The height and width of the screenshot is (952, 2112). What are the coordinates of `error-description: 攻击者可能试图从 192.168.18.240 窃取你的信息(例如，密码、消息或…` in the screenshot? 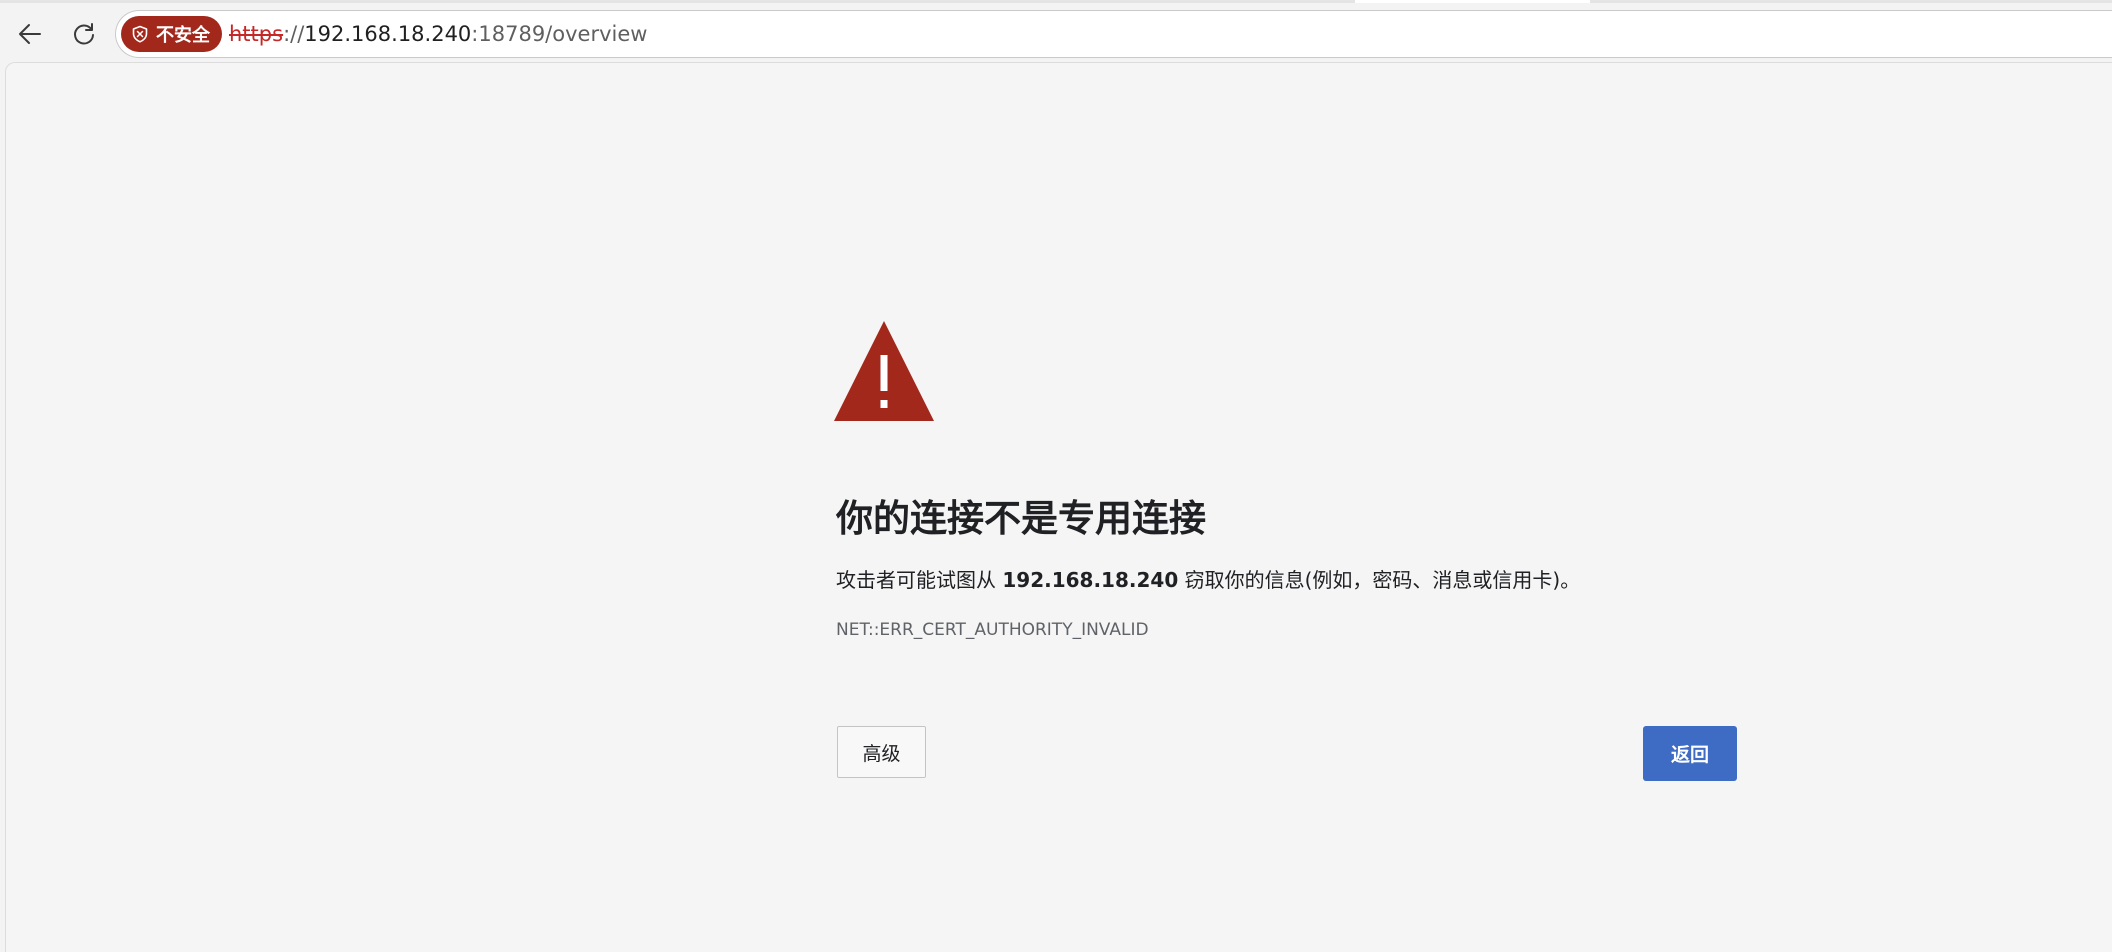 It's located at (1208, 578).